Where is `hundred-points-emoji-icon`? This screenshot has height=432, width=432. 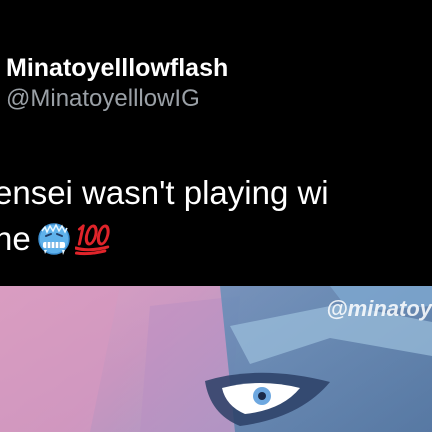
hundred-points-emoji-icon is located at coordinates (94, 239).